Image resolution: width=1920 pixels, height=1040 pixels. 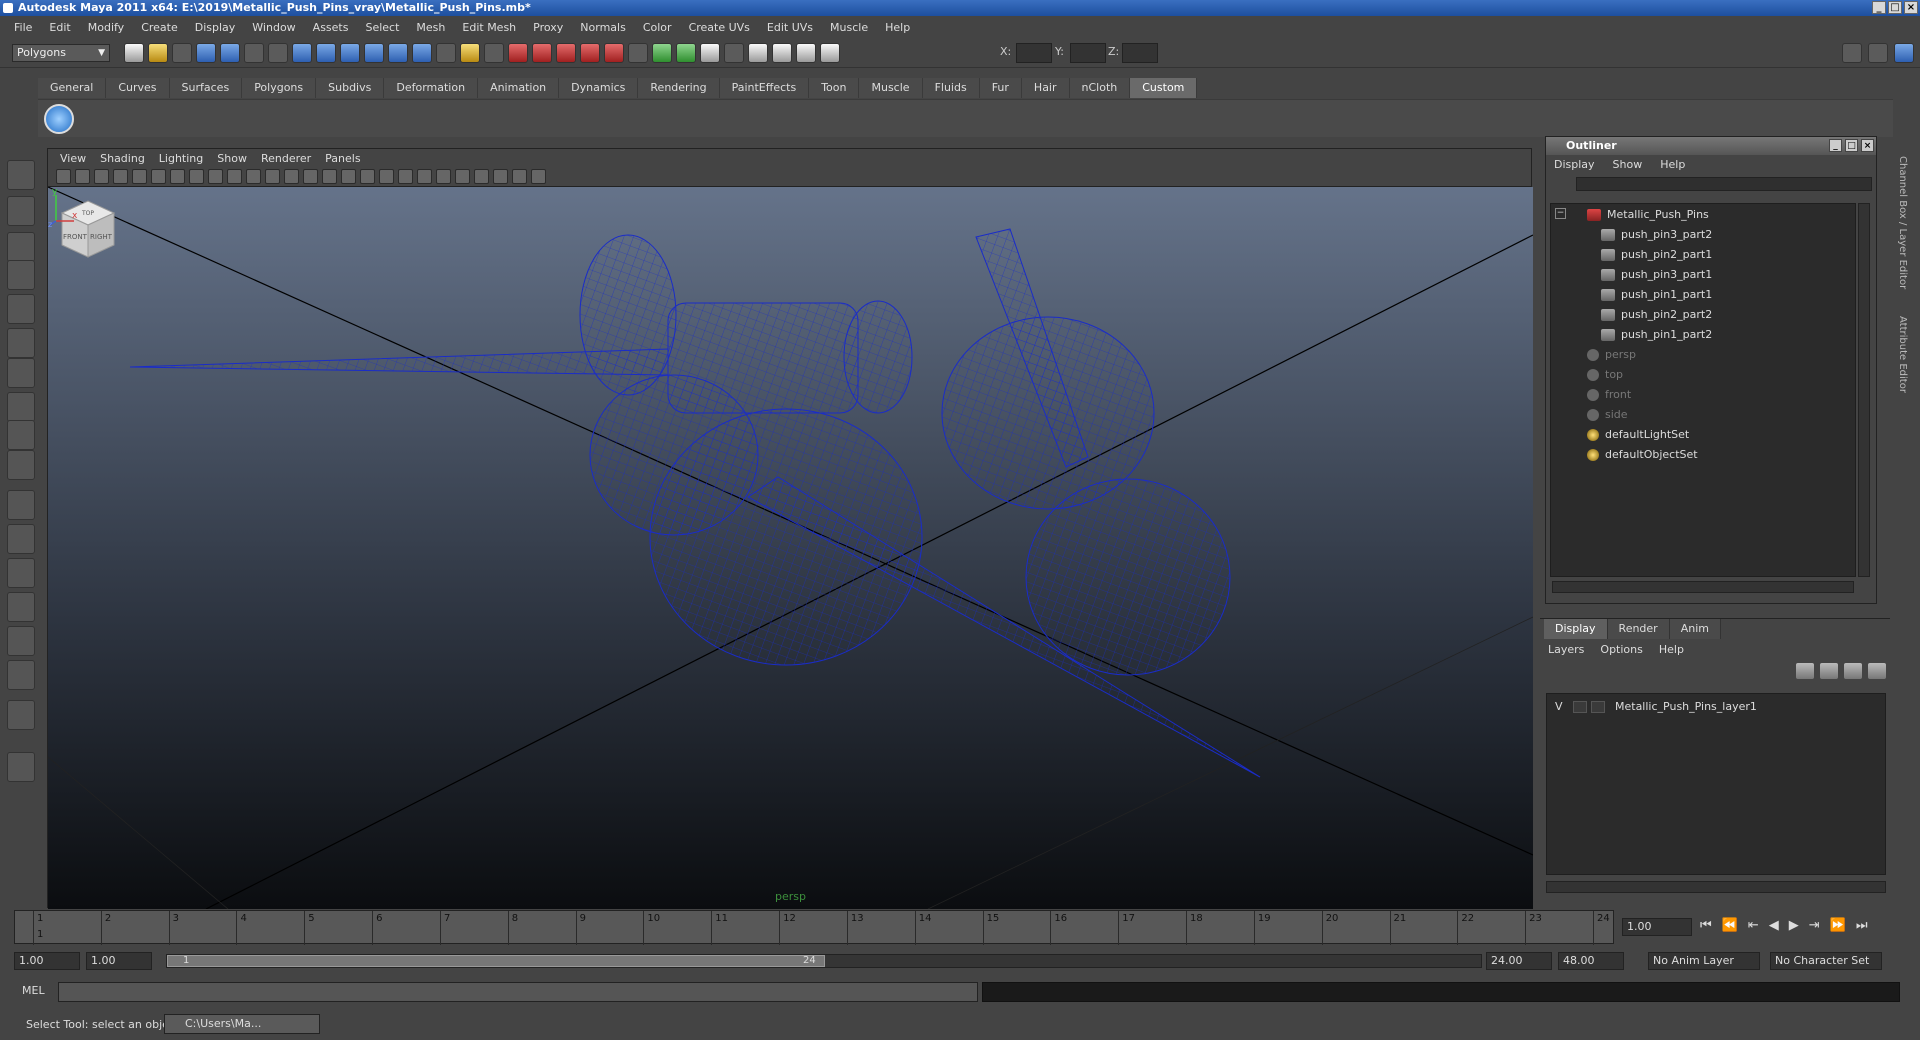 What do you see at coordinates (1911, 7) in the screenshot?
I see `close-button: ×` at bounding box center [1911, 7].